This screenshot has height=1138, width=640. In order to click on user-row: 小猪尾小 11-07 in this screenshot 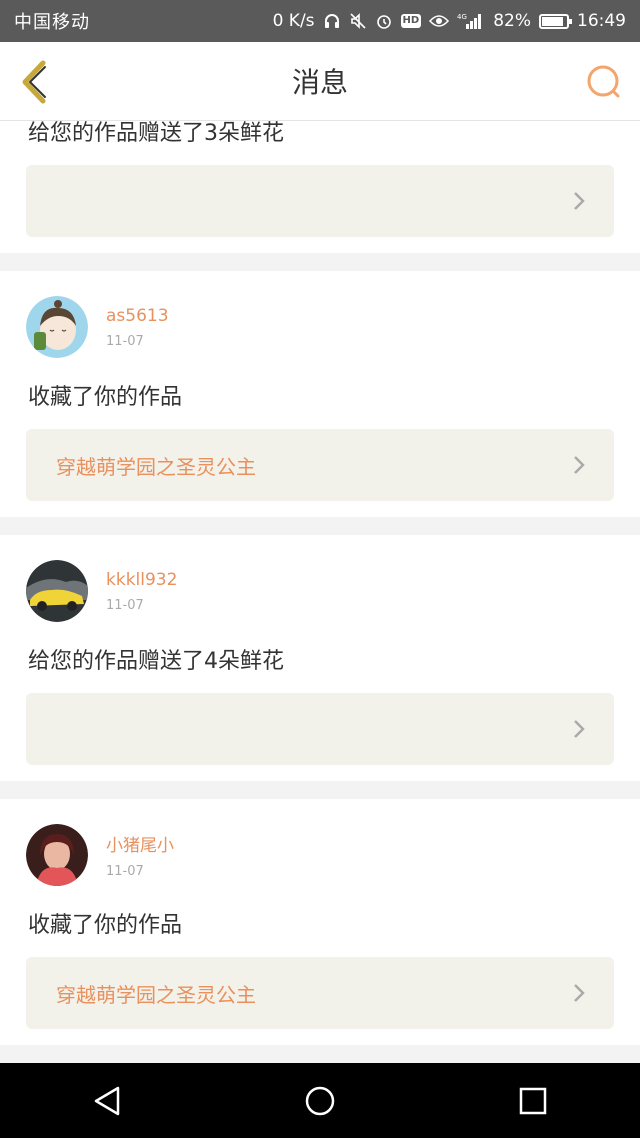, I will do `click(100, 855)`.